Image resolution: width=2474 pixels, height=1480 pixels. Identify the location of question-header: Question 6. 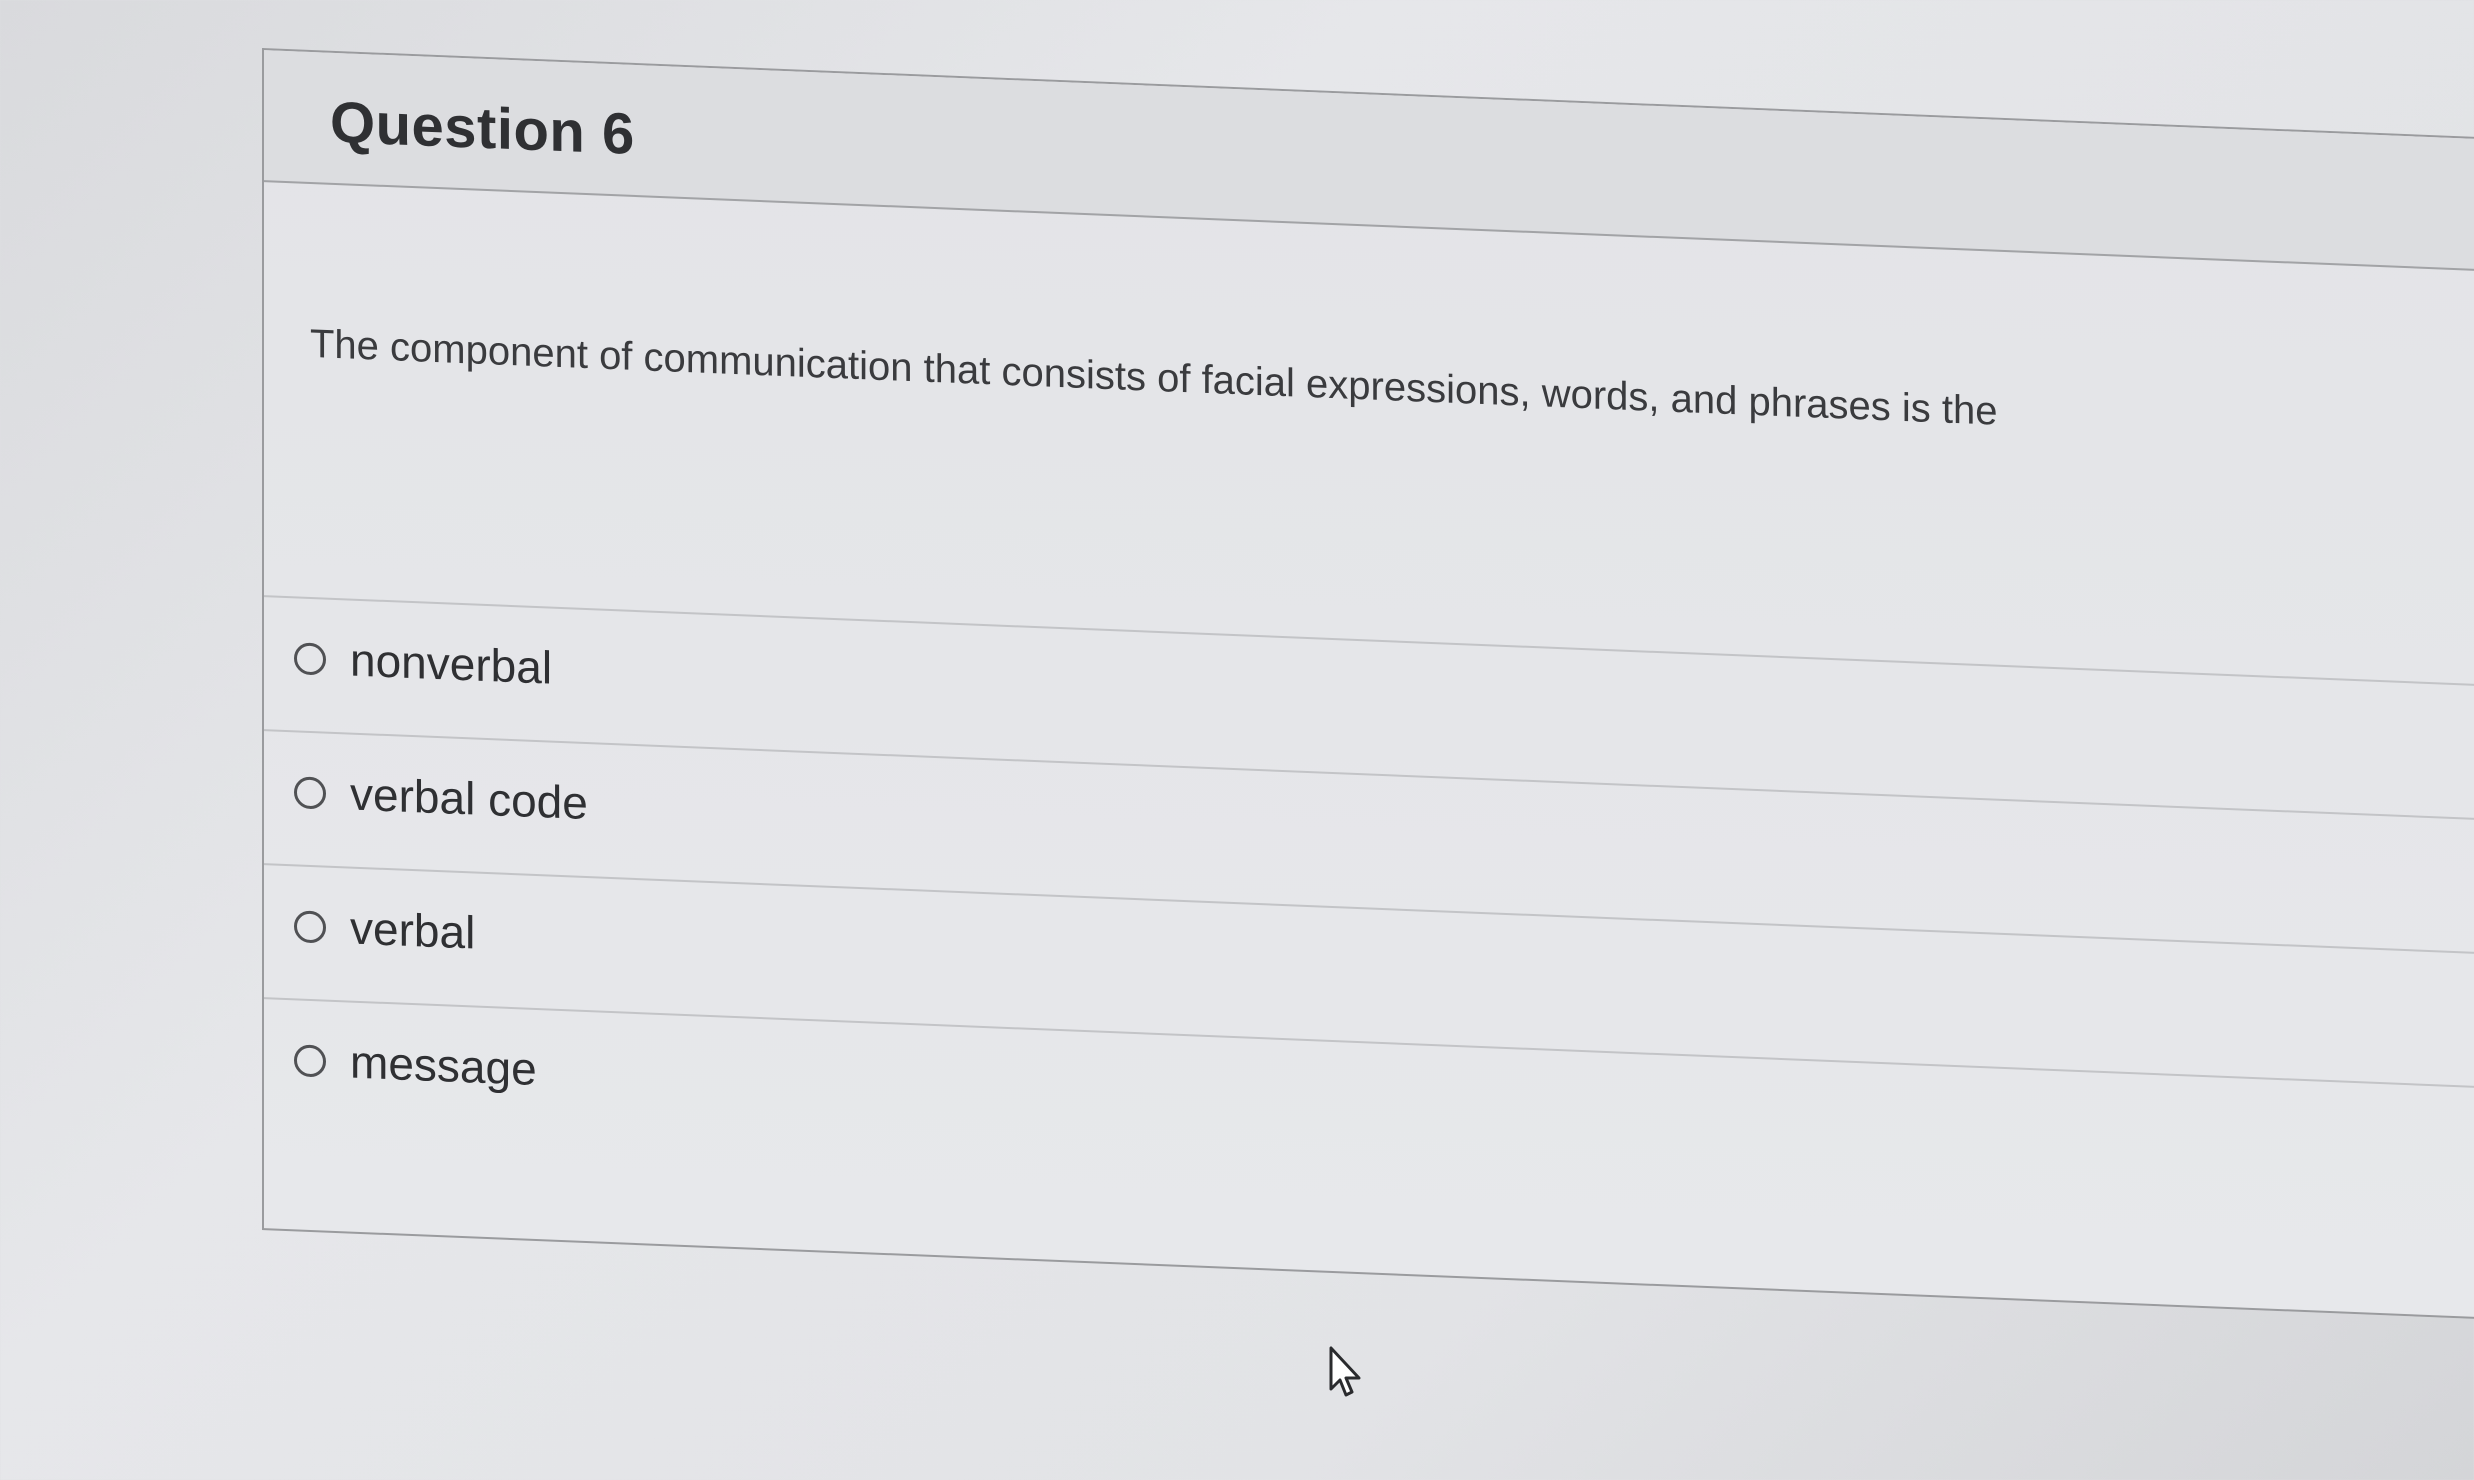
(1369, 162).